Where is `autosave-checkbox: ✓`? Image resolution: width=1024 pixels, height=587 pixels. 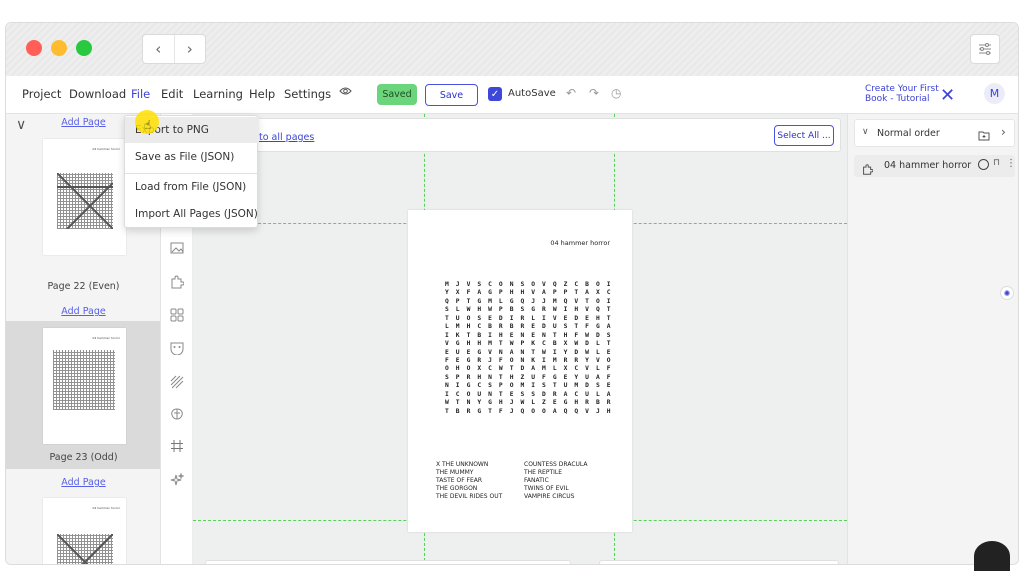
autosave-checkbox: ✓ is located at coordinates (495, 94).